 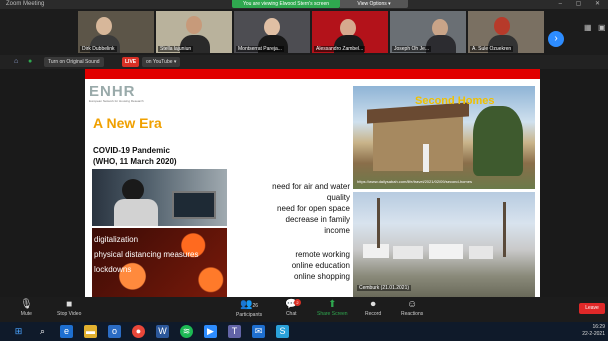 I want to click on virus-label-lockdowns: lockdowns, so click(x=113, y=269).